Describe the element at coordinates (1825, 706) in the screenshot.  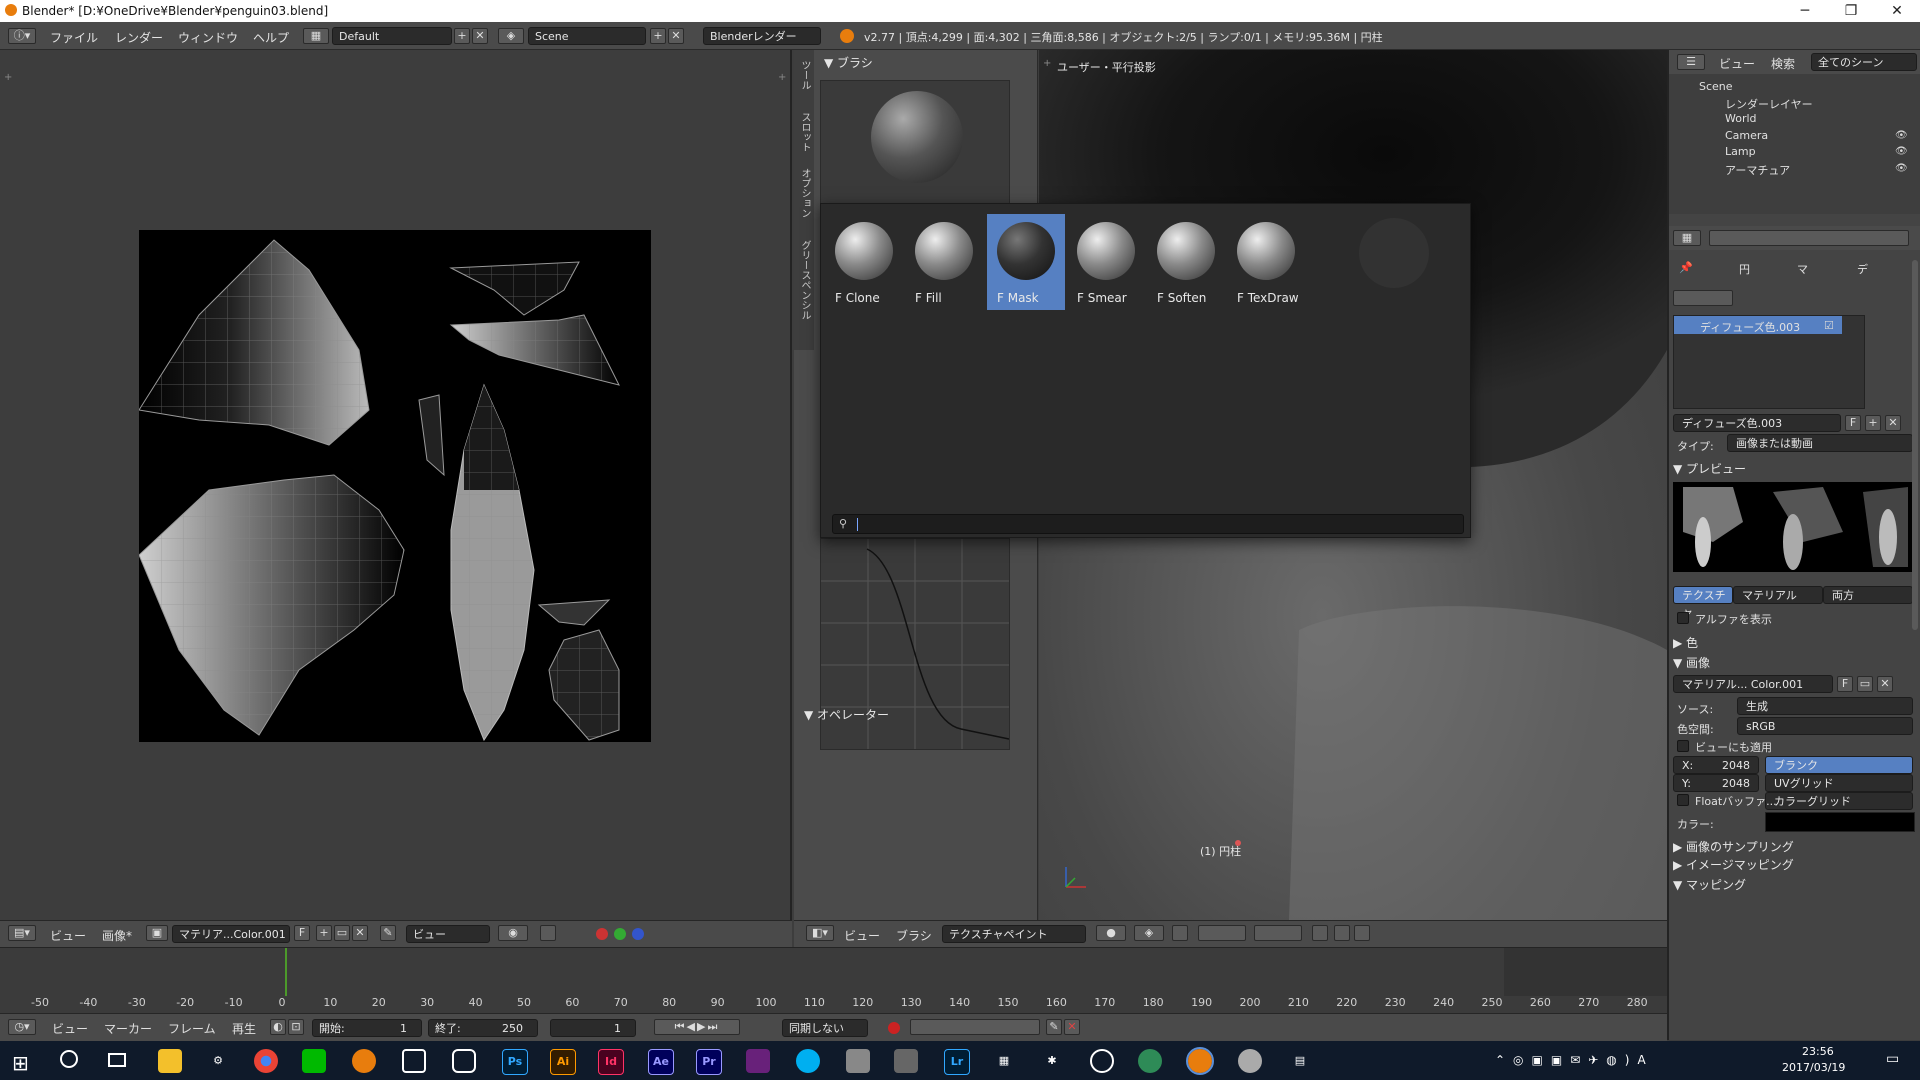
I see `source-dropdown: 生成` at that location.